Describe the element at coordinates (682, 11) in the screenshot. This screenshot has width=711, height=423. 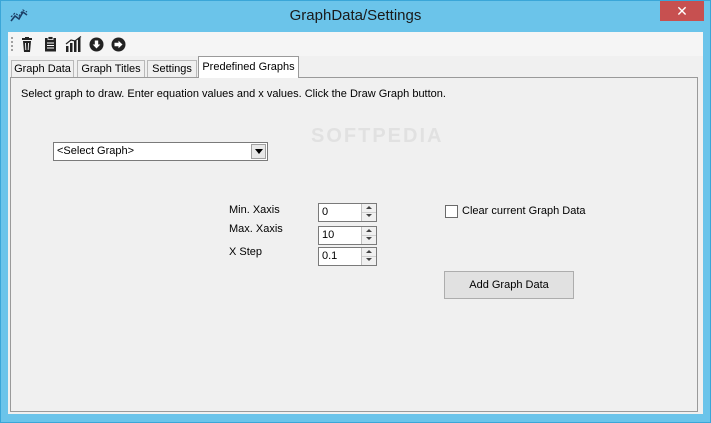
I see `close-button: ✕` at that location.